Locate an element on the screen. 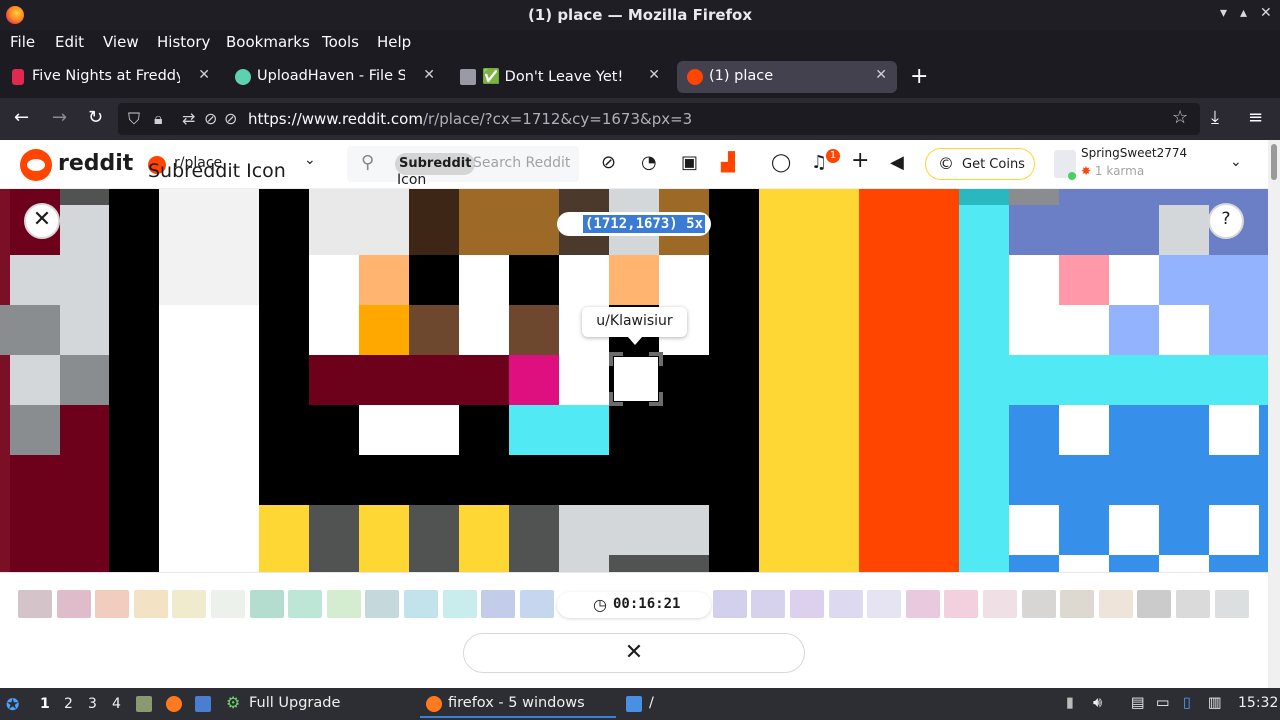 Image resolution: width=1280 pixels, height=720 pixels. search-input: Search Reddit is located at coordinates (521, 163).